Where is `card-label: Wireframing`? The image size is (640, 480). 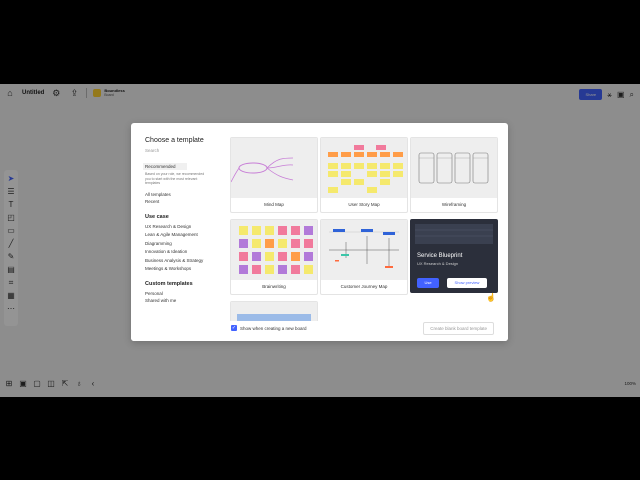 card-label: Wireframing is located at coordinates (454, 204).